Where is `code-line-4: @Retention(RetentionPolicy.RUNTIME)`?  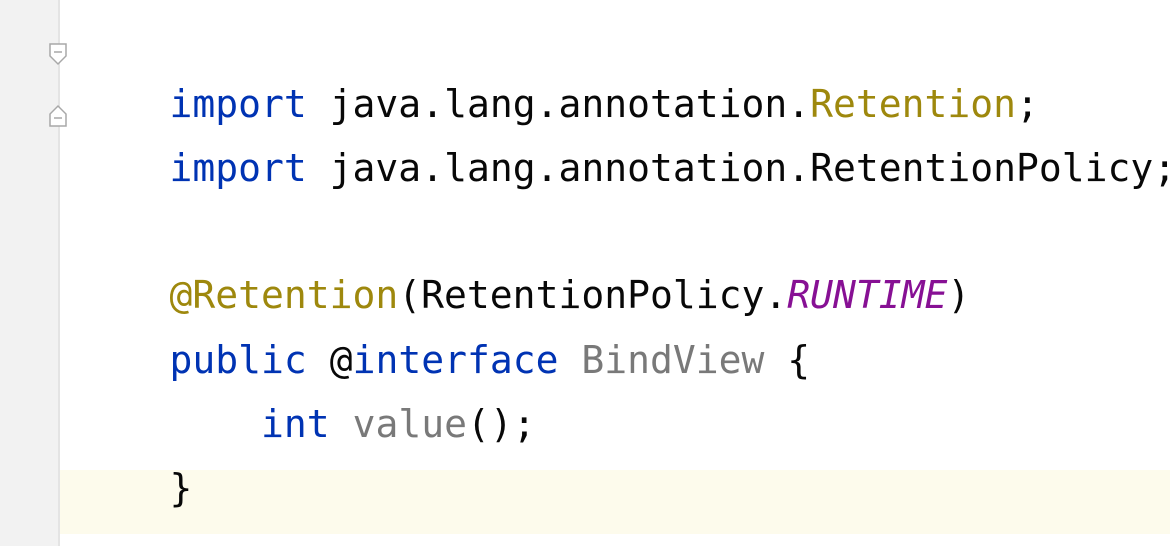
code-line-4: @Retention(RetentionPolicy.RUNTIME) is located at coordinates (524, 268).